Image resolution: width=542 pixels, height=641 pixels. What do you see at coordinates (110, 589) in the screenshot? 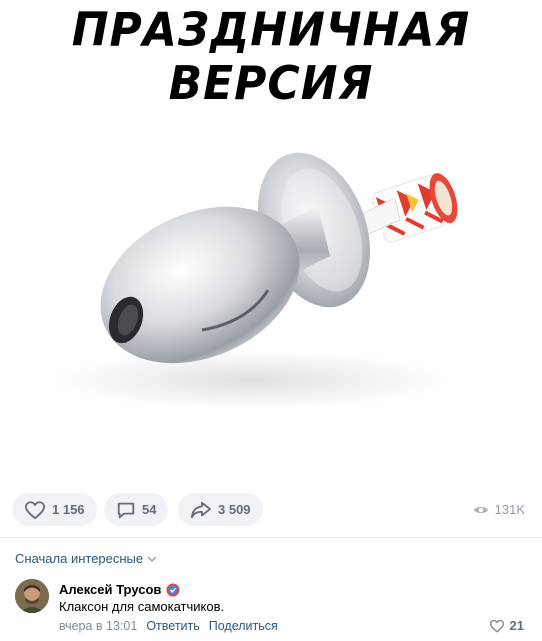
I see `author-name: Алексей Трусов` at bounding box center [110, 589].